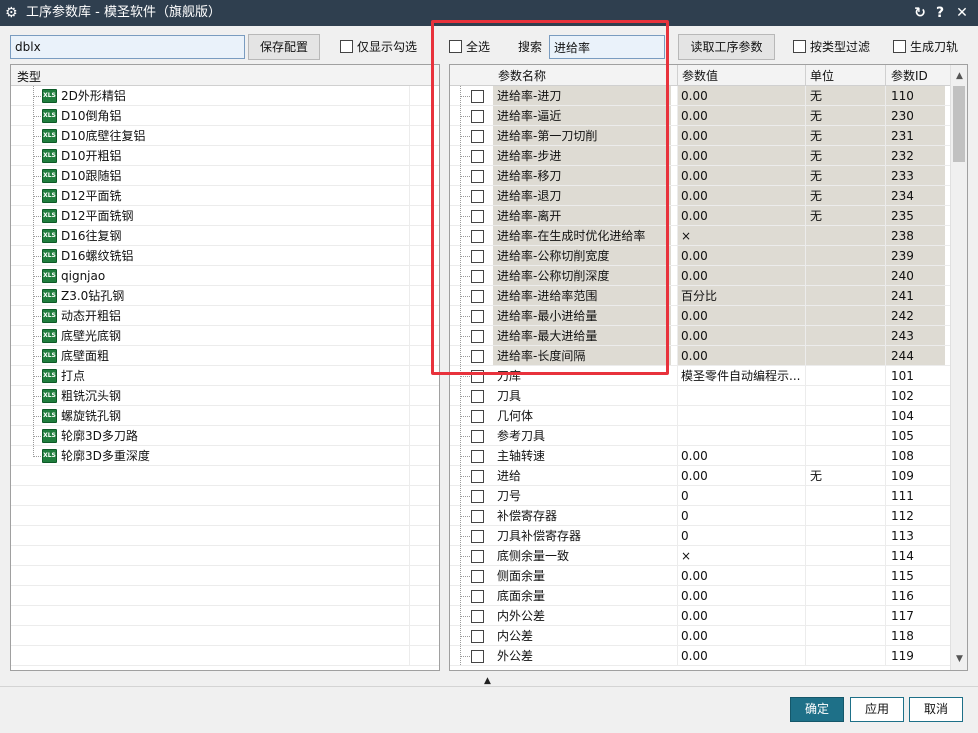 This screenshot has width=978, height=733. Describe the element at coordinates (225, 336) in the screenshot. I see `type-list-item: XLS 底壁光底钢` at that location.